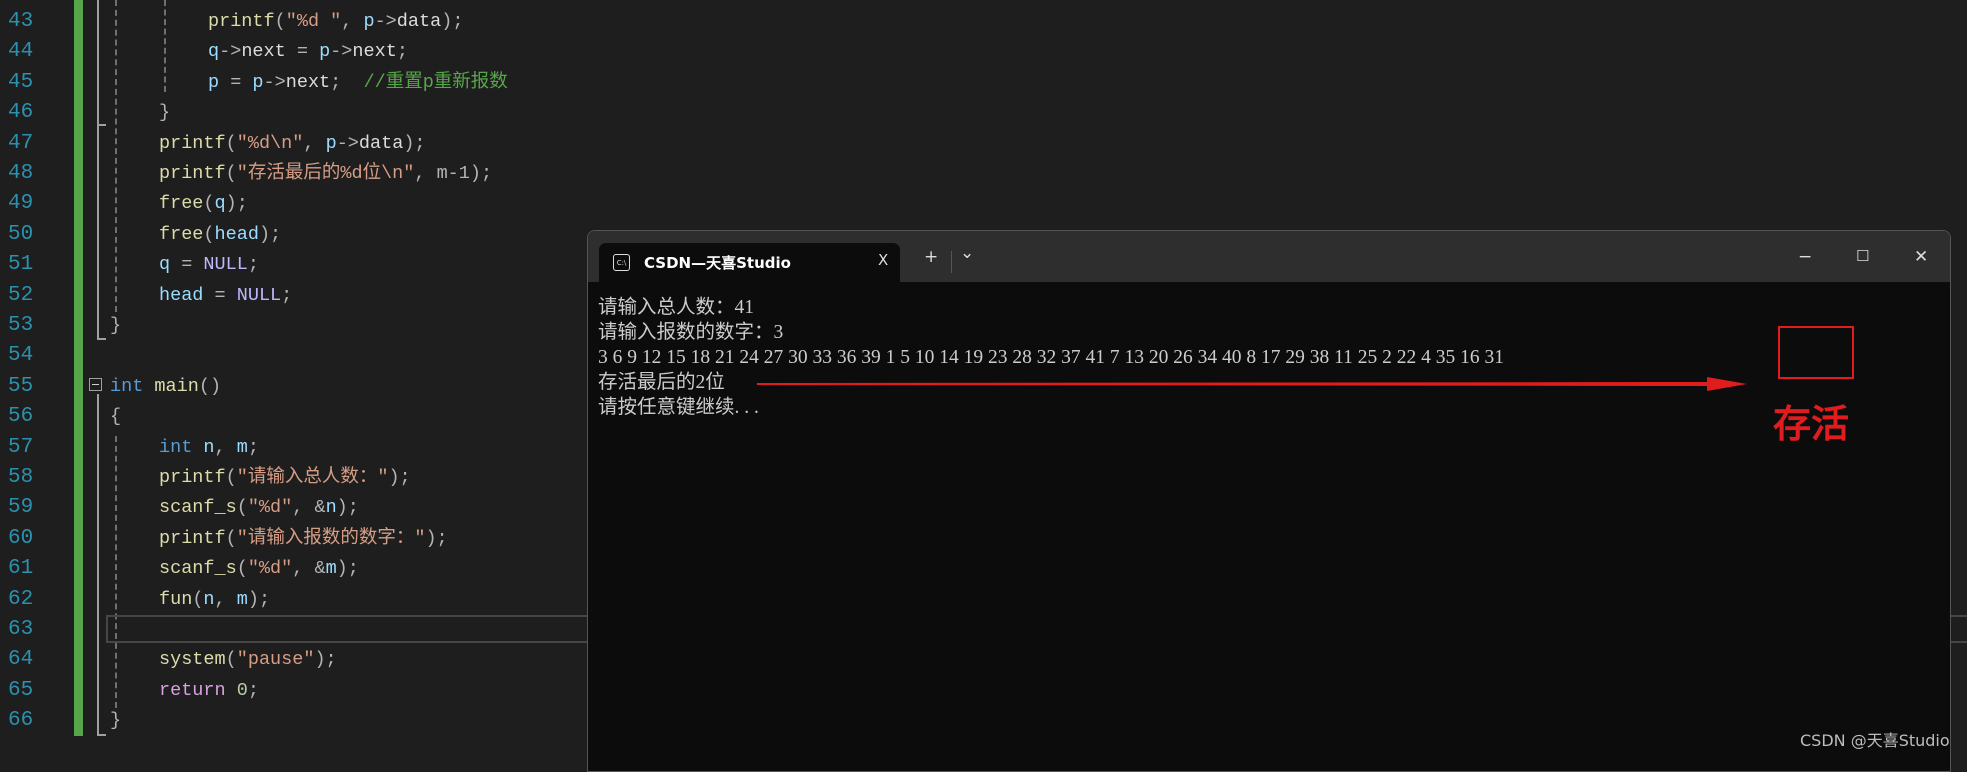 This screenshot has width=1967, height=772. Describe the element at coordinates (236, 234) in the screenshot. I see `code-token: head` at that location.